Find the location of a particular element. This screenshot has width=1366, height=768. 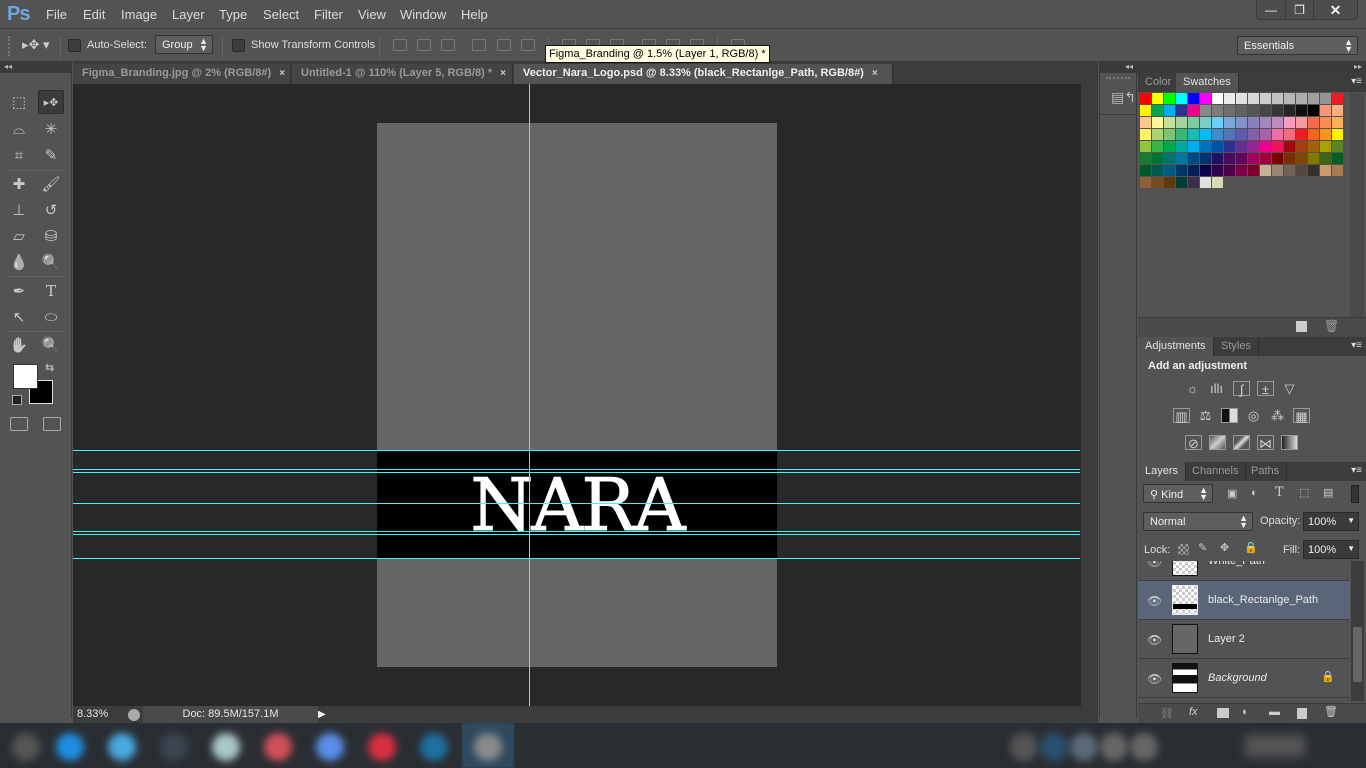

paint-bucket-tool: ⛁ is located at coordinates (51, 236).